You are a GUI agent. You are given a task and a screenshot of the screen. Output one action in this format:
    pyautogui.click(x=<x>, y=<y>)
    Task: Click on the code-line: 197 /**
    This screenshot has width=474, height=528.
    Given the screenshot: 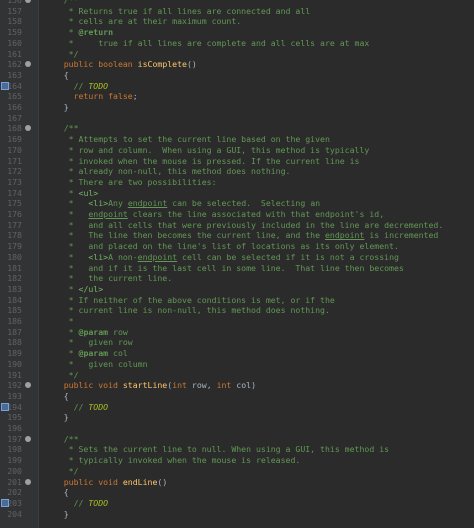 What is the action you would take?
    pyautogui.click(x=237, y=439)
    